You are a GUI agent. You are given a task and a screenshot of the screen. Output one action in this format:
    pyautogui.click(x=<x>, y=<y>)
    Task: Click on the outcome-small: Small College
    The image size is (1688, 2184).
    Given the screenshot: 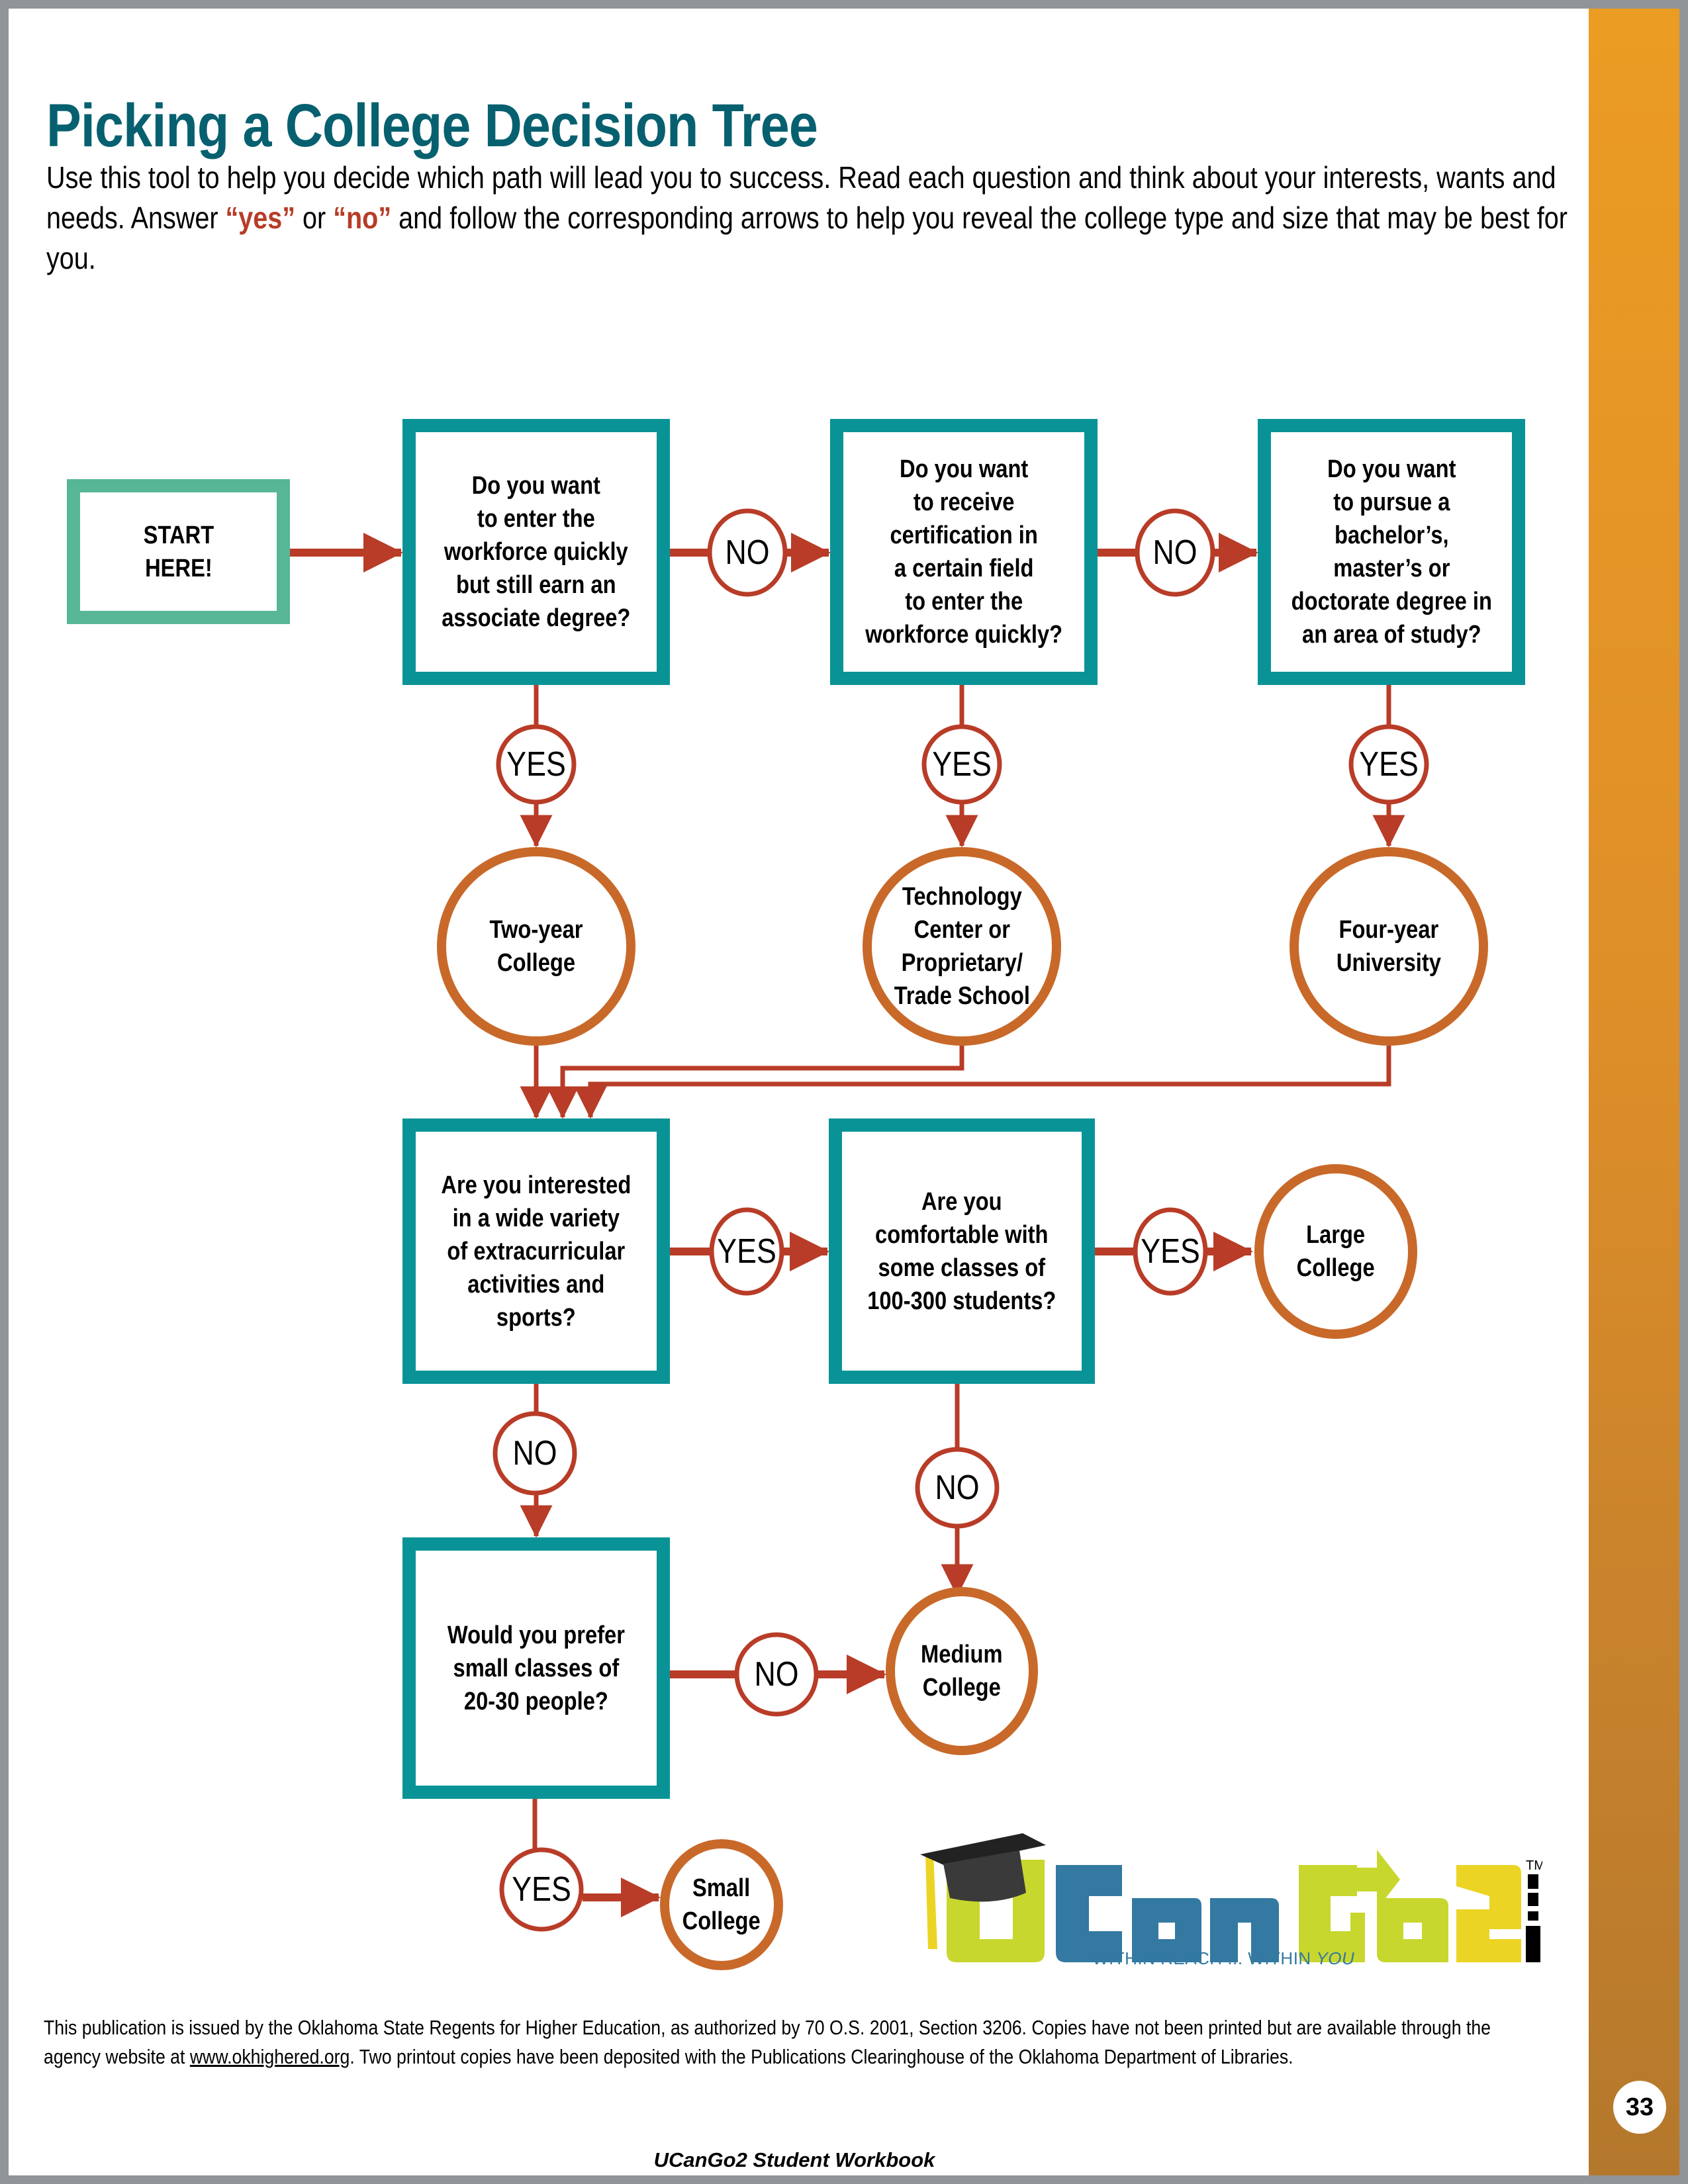 What is the action you would take?
    pyautogui.click(x=721, y=1905)
    